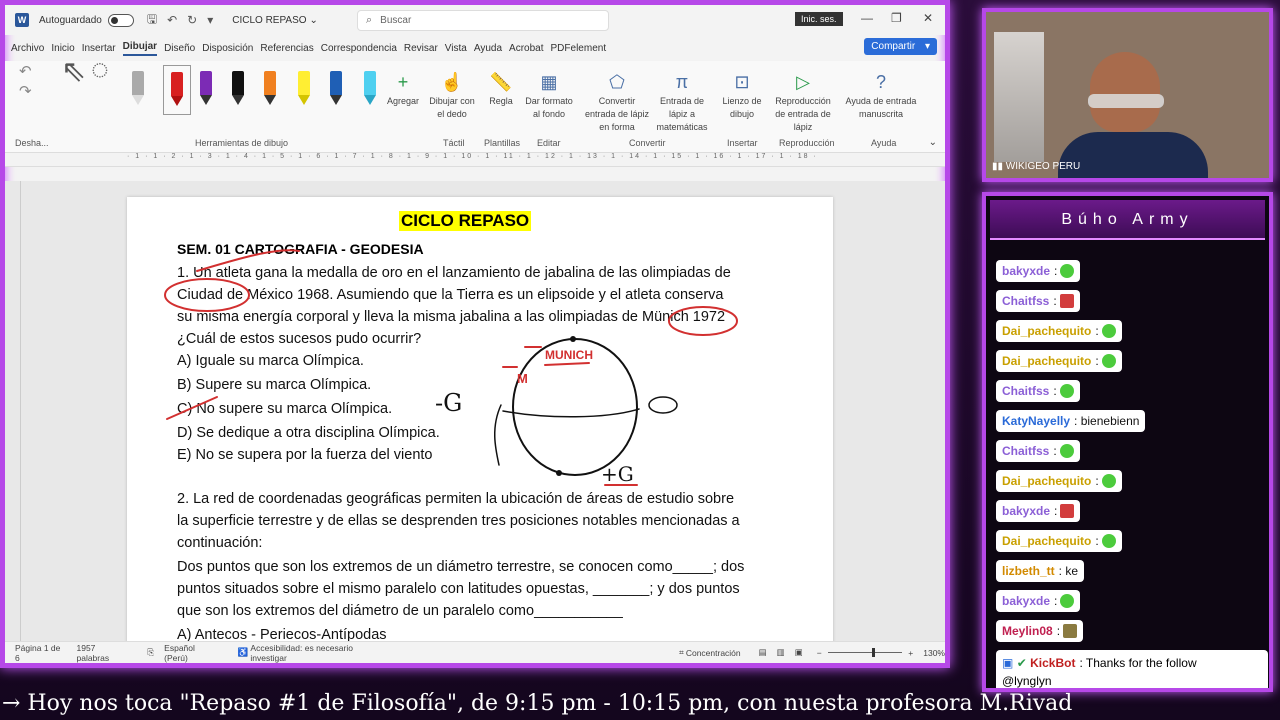 Image resolution: width=1280 pixels, height=720 pixels. I want to click on lasso-icon: ◌, so click(100, 70).